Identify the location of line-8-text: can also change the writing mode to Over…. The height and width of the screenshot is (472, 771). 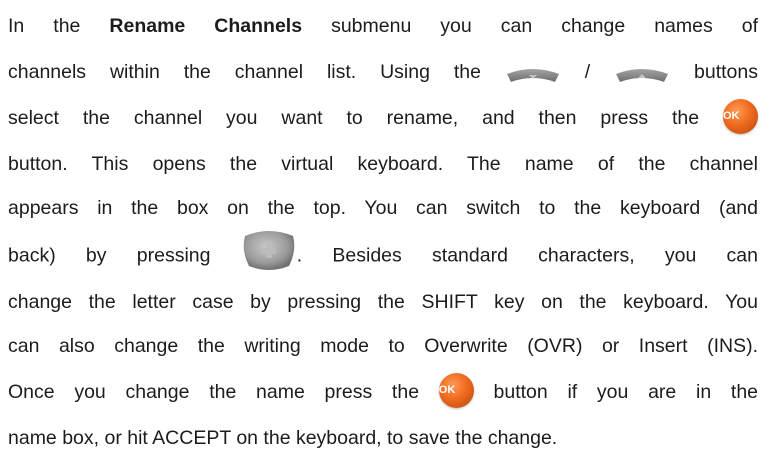
(383, 346).